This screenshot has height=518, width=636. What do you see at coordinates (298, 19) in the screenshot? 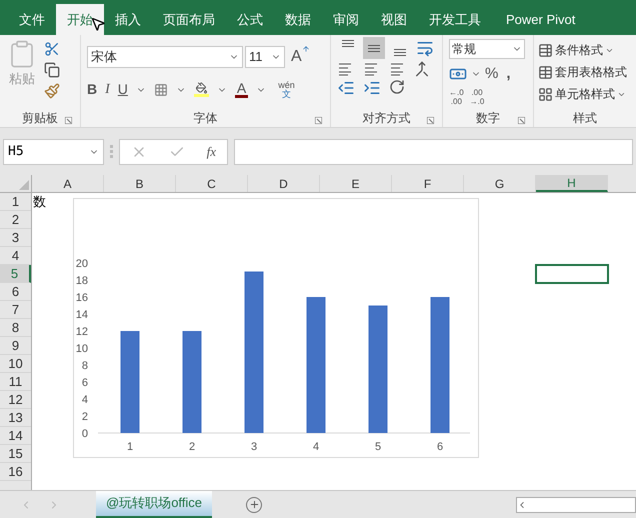
I see `ribbon-tab: 数据` at bounding box center [298, 19].